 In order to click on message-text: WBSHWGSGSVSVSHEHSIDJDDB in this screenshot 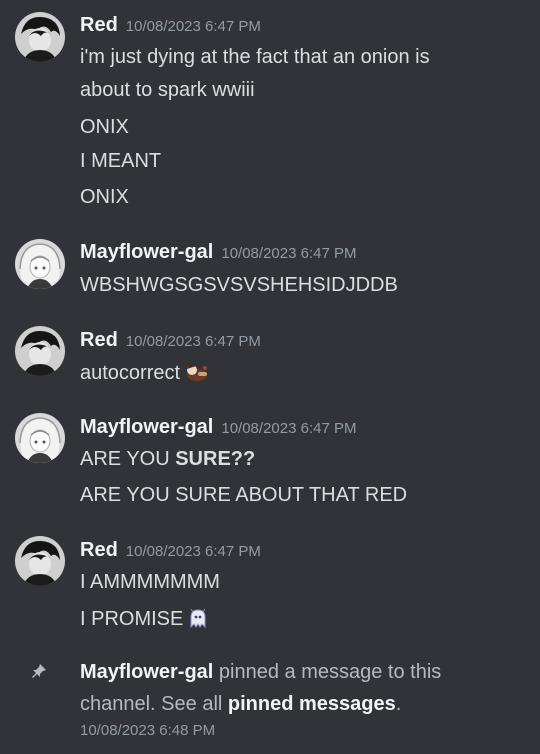, I will do `click(239, 285)`.